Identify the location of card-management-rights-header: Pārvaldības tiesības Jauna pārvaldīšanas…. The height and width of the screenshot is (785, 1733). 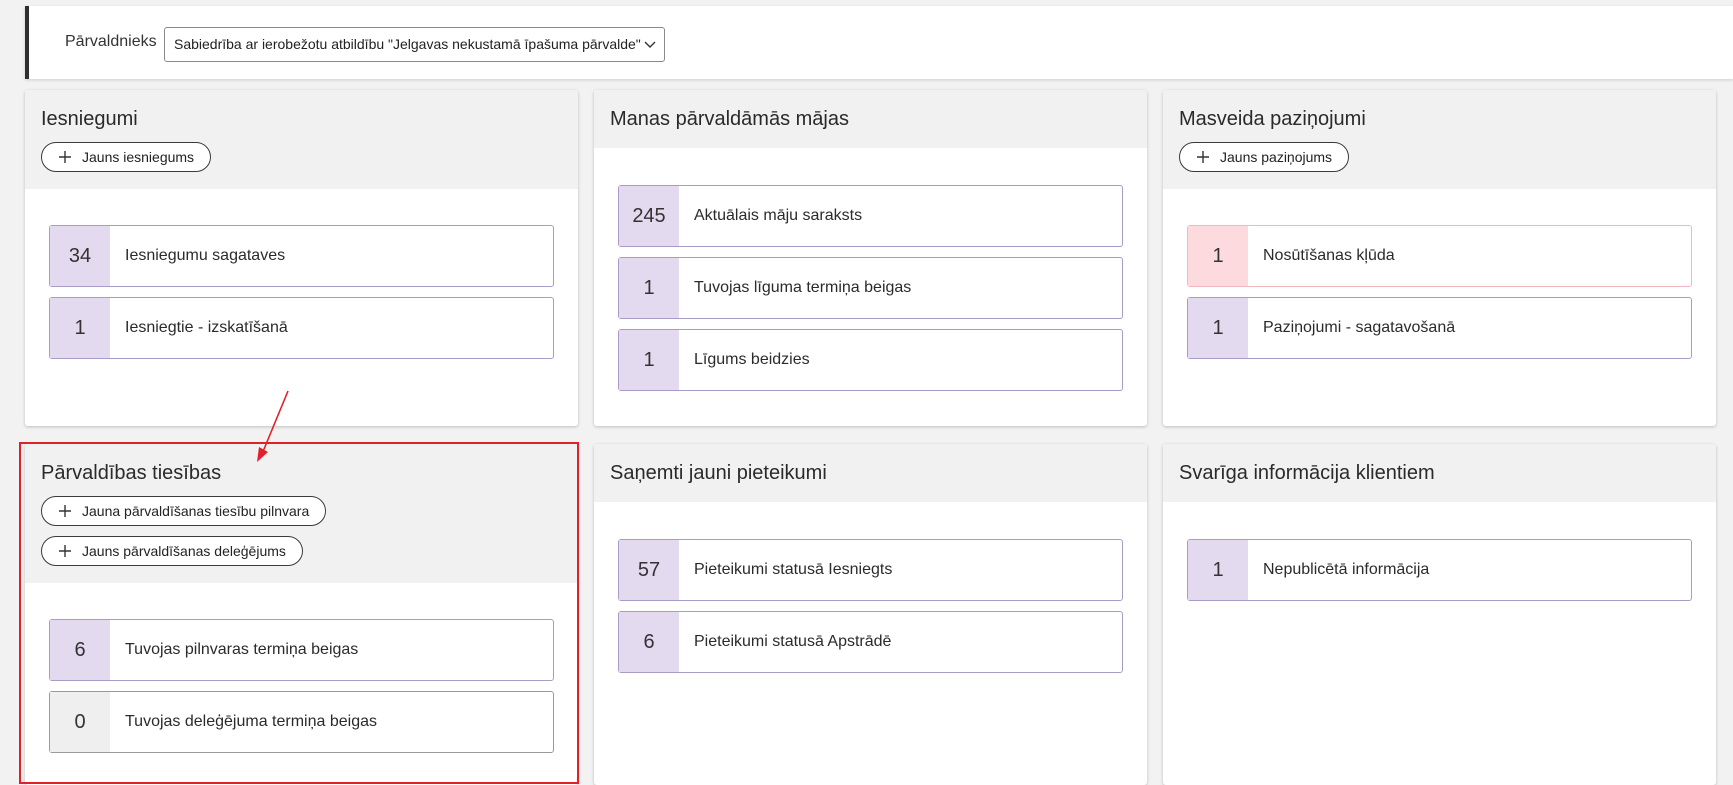
(301, 513).